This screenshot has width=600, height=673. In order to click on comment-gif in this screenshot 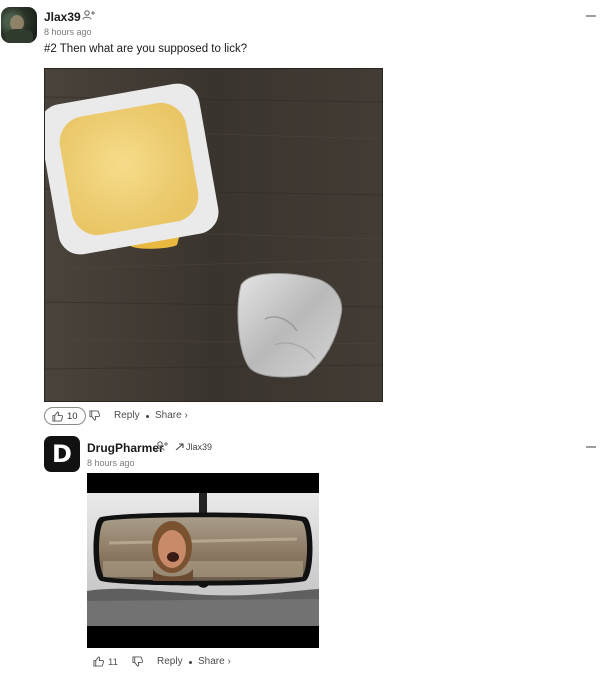, I will do `click(203, 560)`.